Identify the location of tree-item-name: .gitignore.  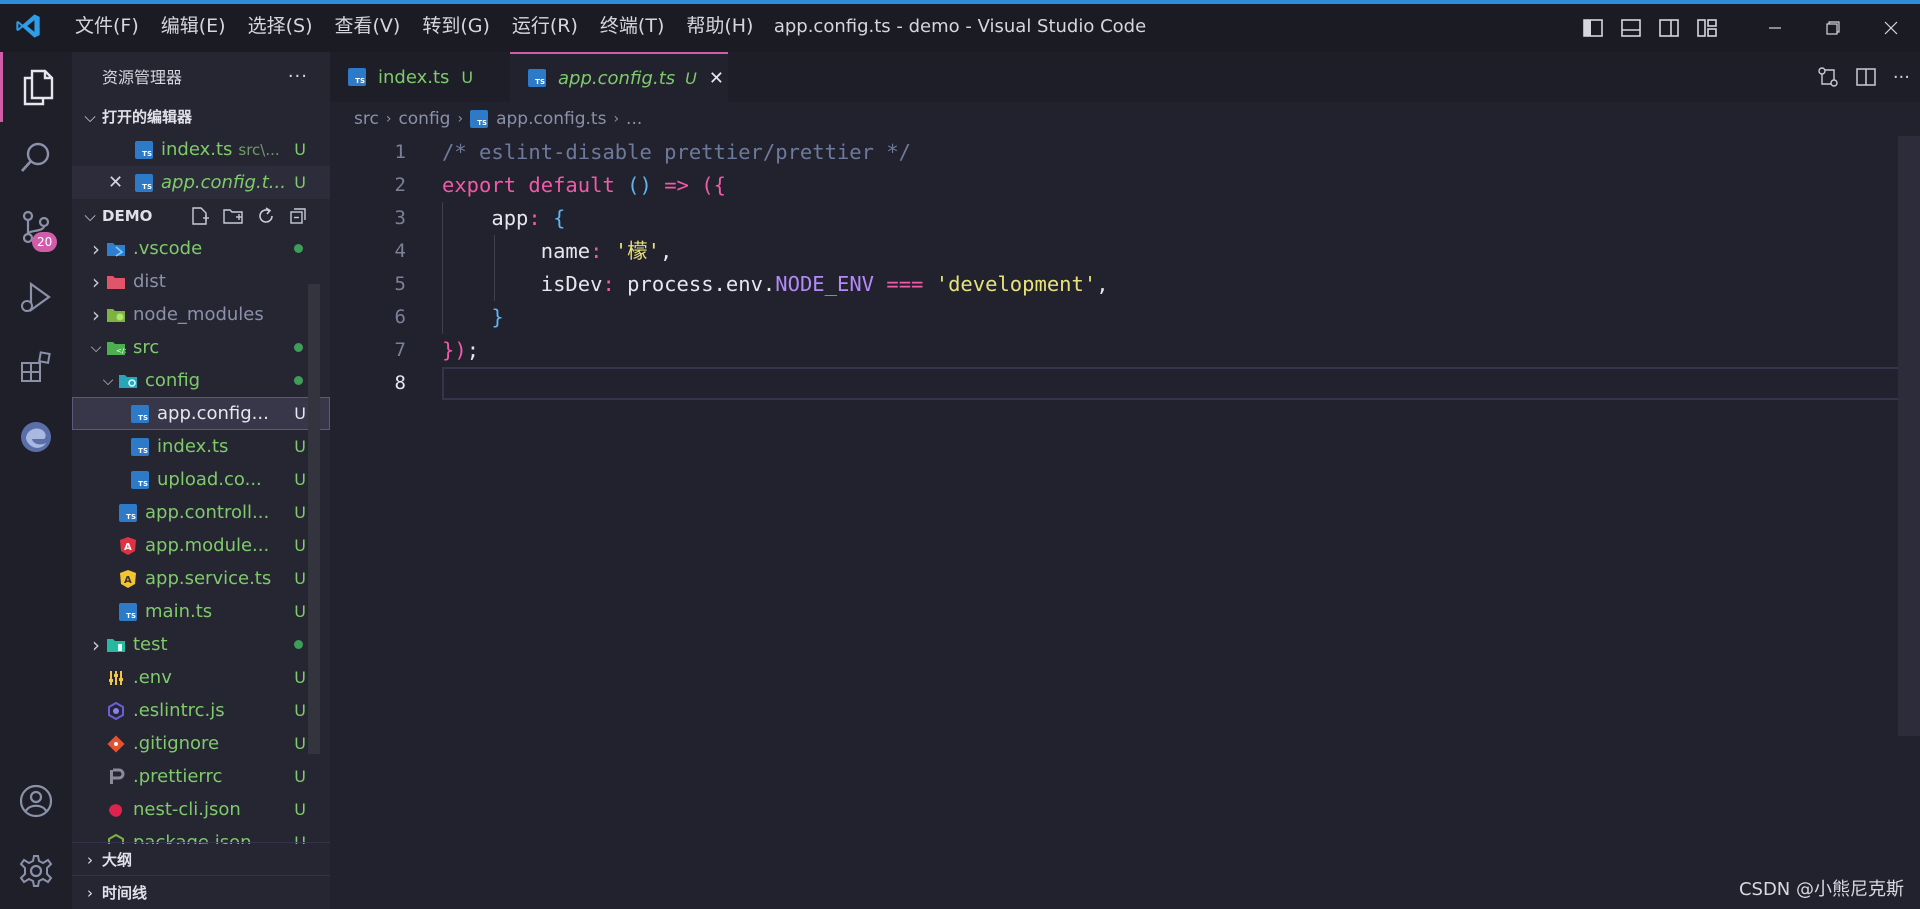
(176, 743).